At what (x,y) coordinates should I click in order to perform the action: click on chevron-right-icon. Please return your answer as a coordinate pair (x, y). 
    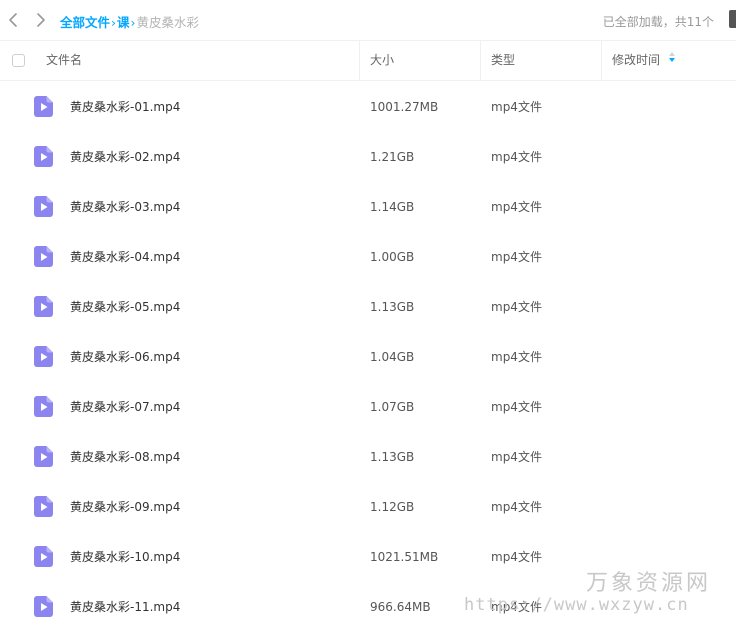
    Looking at the image, I should click on (41, 20).